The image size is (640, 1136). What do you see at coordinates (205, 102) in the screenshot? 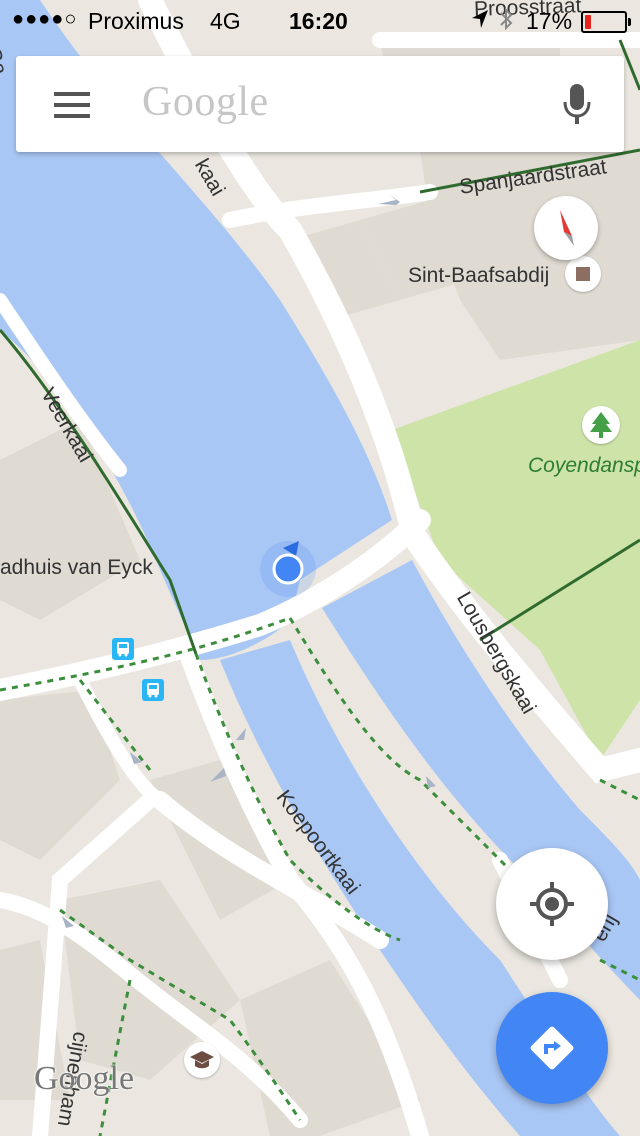
I see `search-input: Google` at bounding box center [205, 102].